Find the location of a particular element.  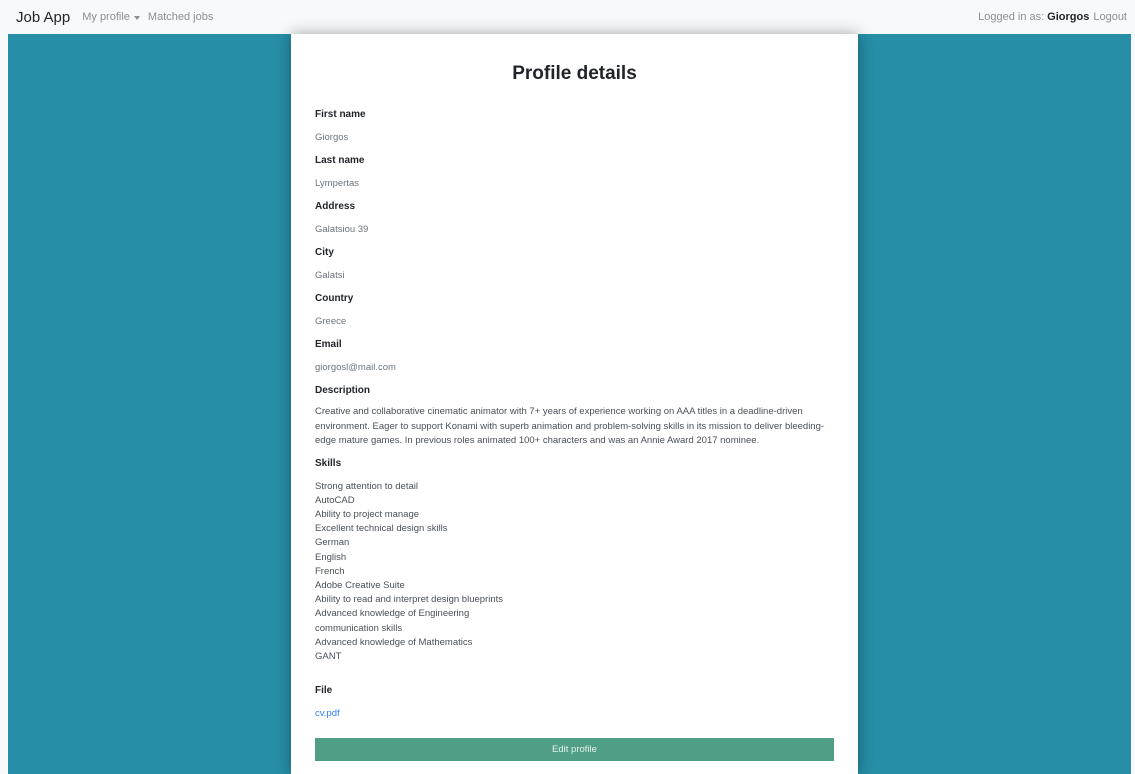

field-email: Email giorgosl@mail.com is located at coordinates (574, 356).